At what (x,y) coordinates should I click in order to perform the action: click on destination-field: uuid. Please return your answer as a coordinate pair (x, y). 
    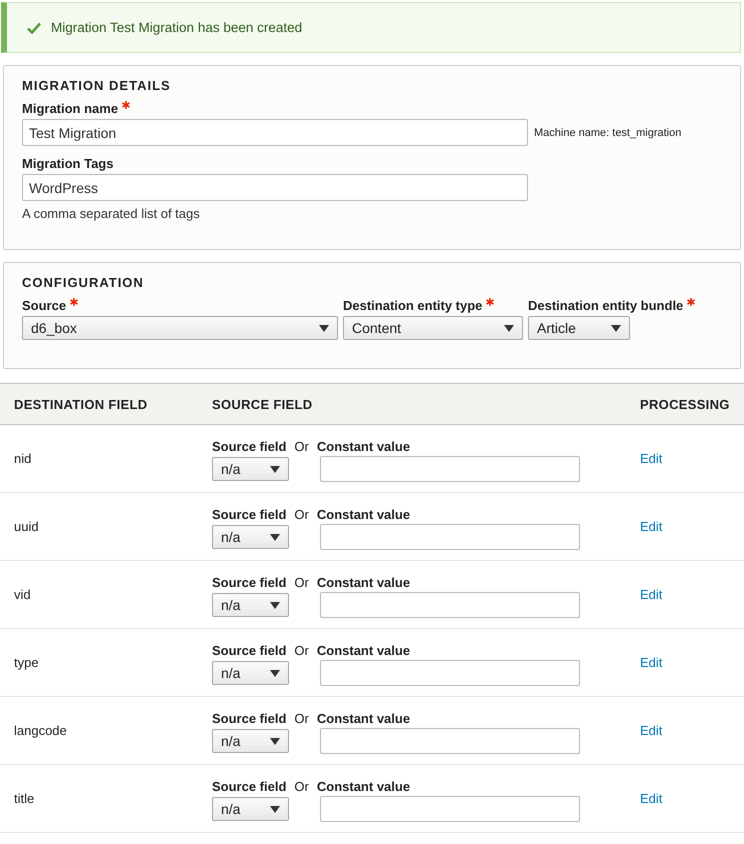
    Looking at the image, I should click on (106, 526).